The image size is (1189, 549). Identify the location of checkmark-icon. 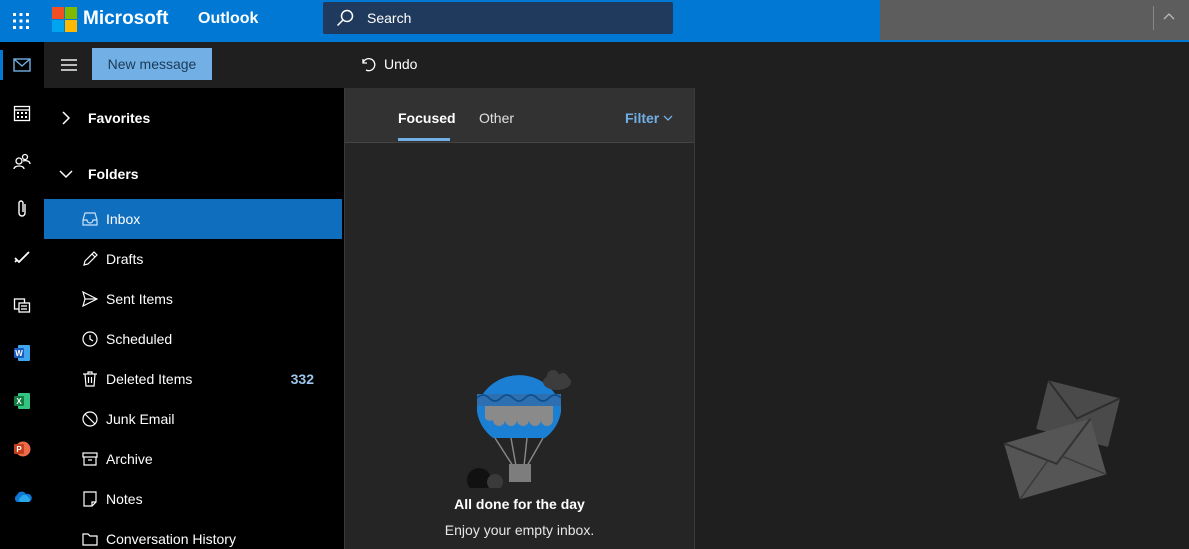
(22, 257).